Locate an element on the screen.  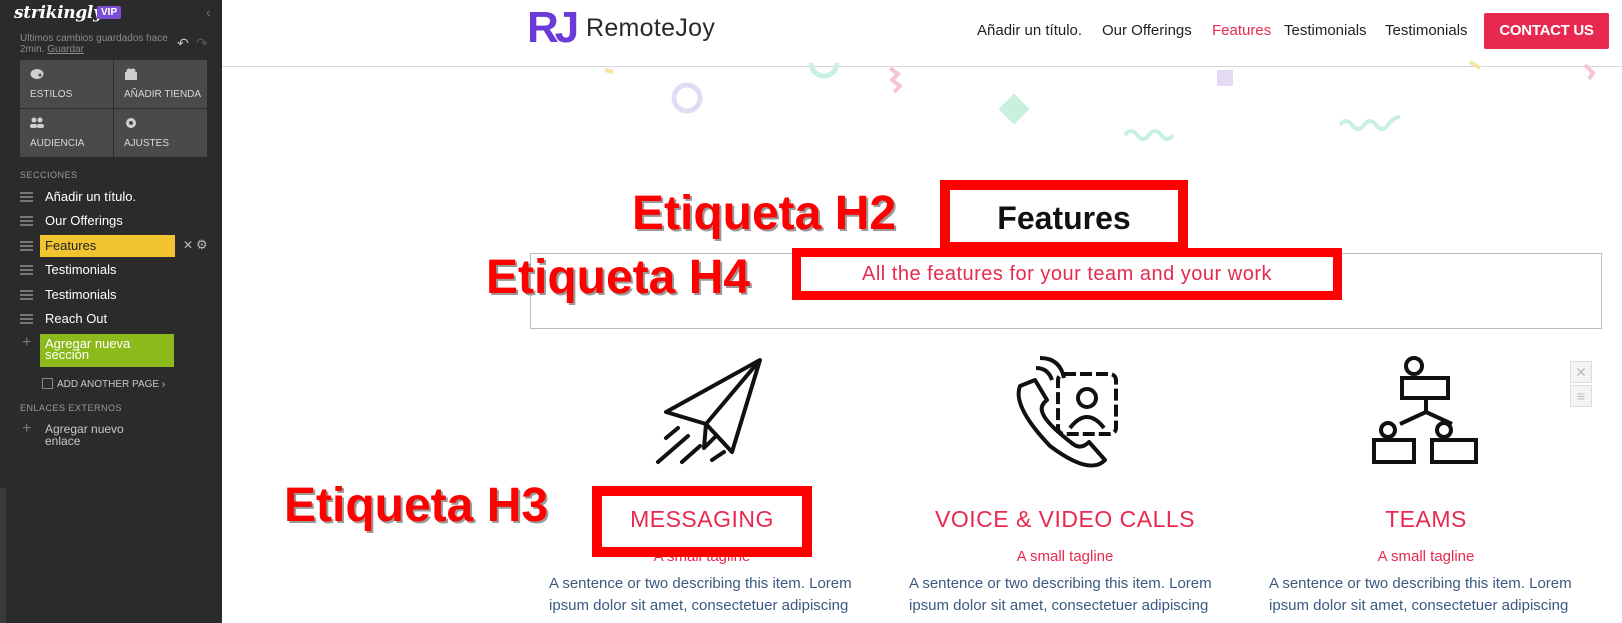
undo-icon: ↶ is located at coordinates (183, 43).